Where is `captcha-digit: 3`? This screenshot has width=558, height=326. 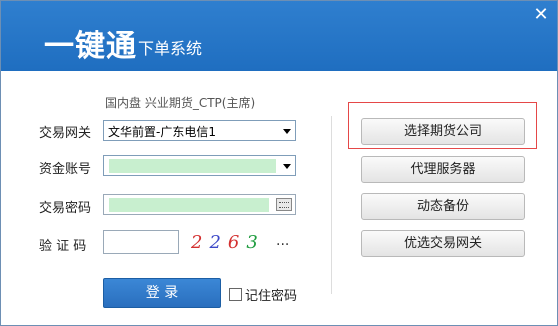 captcha-digit: 3 is located at coordinates (255, 242).